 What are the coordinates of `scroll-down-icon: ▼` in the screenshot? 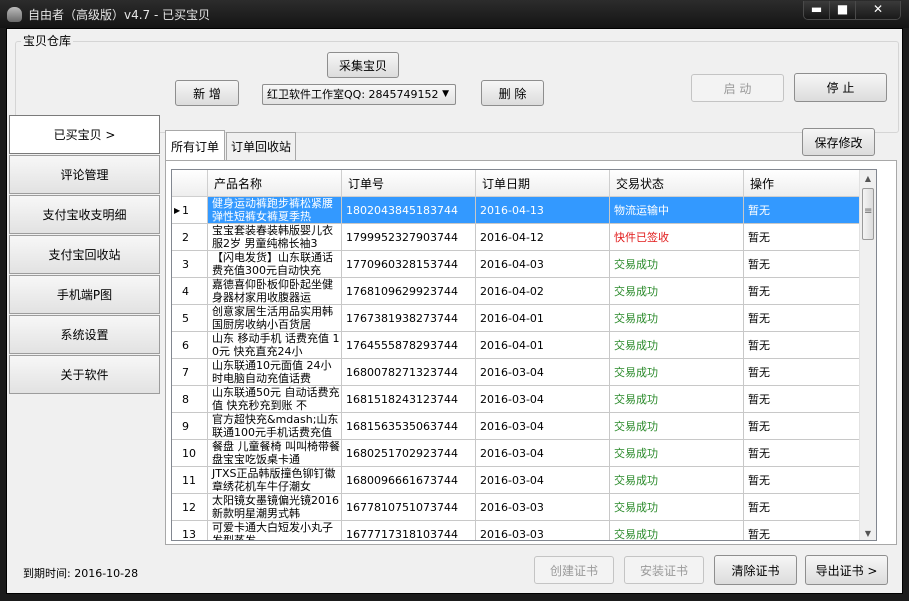 It's located at (868, 532).